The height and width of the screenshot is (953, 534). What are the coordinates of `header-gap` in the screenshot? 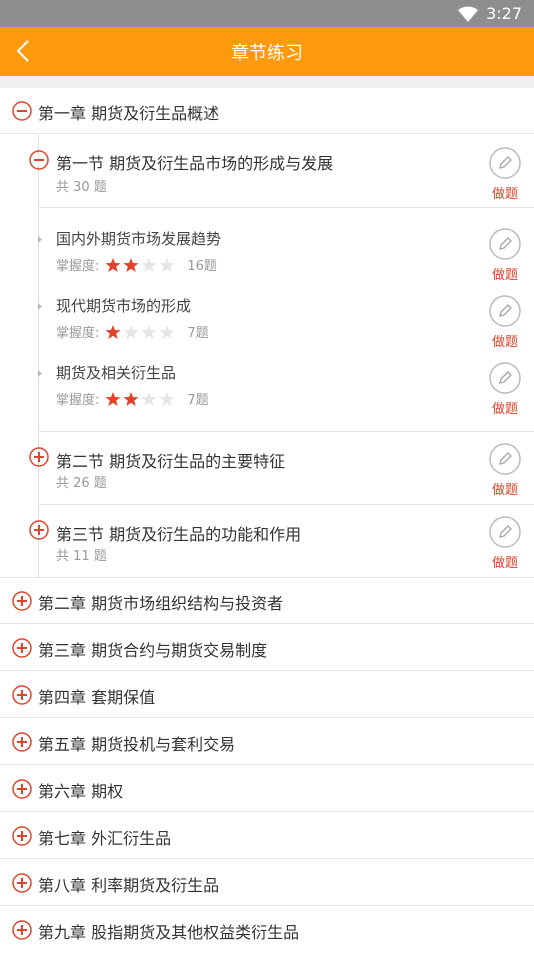 It's located at (267, 82).